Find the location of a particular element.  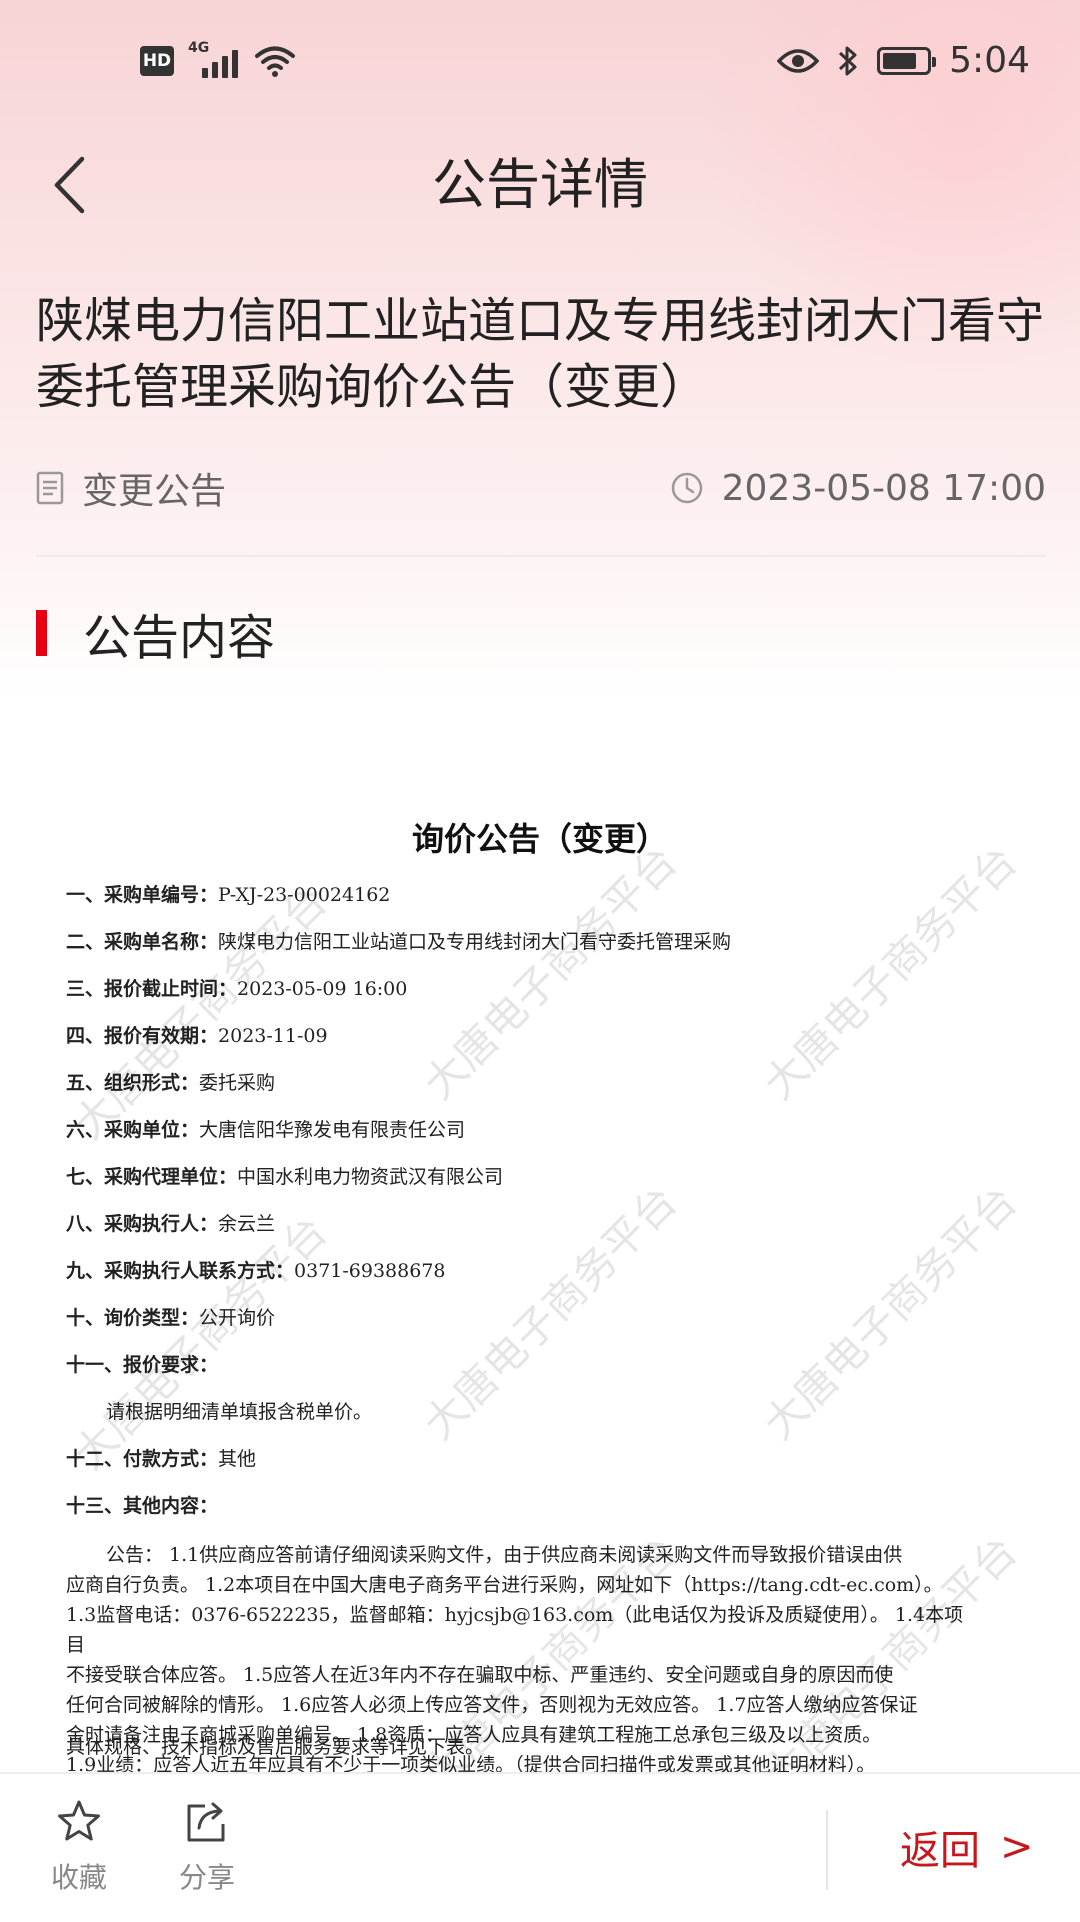

eye-icon is located at coordinates (798, 60).